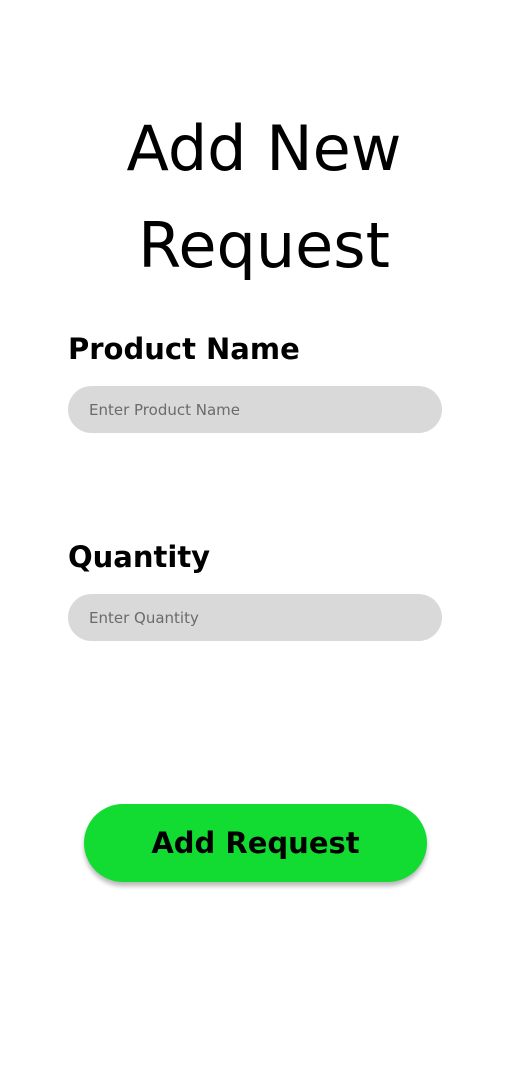  What do you see at coordinates (255, 843) in the screenshot?
I see `add-request-button: Add Request` at bounding box center [255, 843].